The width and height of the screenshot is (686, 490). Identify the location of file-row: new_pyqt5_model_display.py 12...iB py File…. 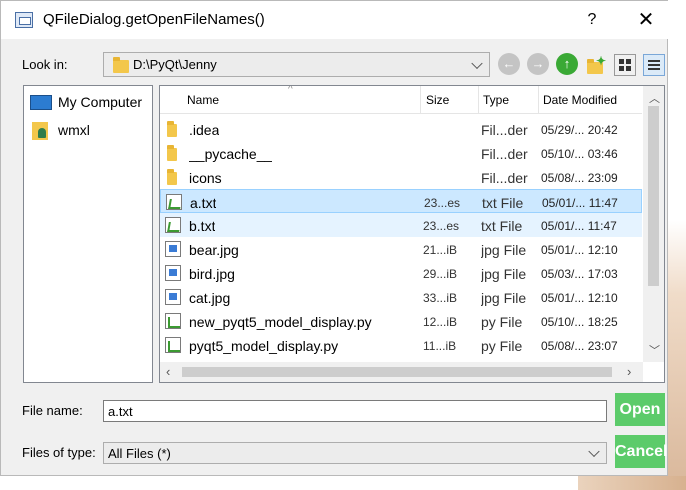
(401, 321).